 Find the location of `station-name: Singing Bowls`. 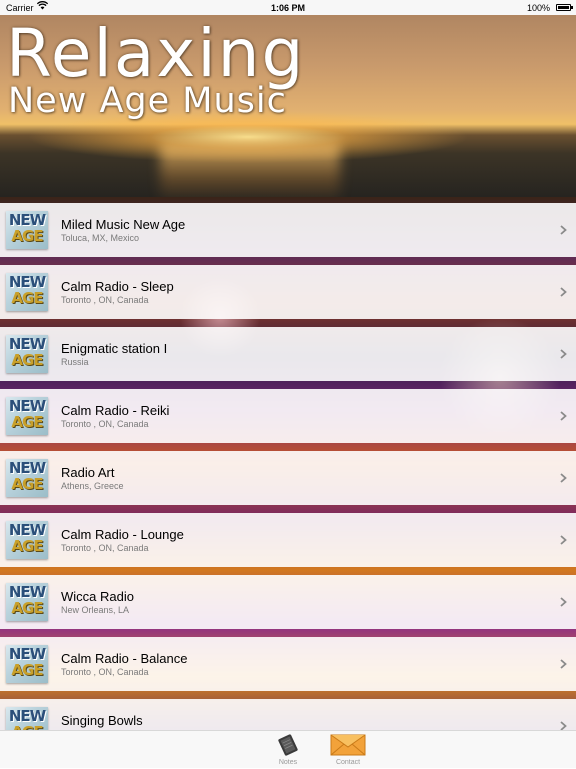

station-name: Singing Bowls is located at coordinates (102, 720).